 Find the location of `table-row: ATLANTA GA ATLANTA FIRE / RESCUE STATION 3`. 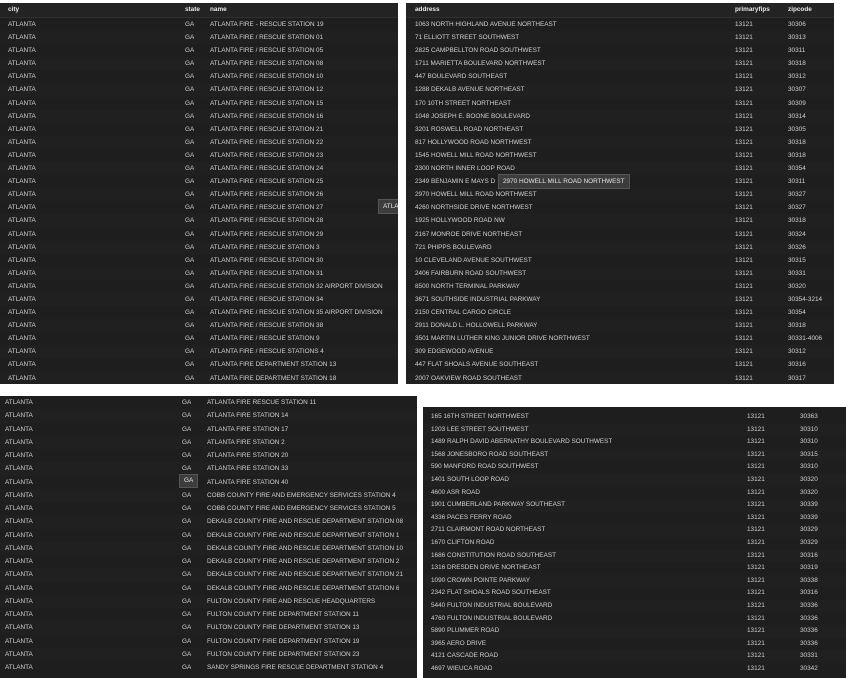

table-row: ATLANTA GA ATLANTA FIRE / RESCUE STATION 3 is located at coordinates (199, 247).